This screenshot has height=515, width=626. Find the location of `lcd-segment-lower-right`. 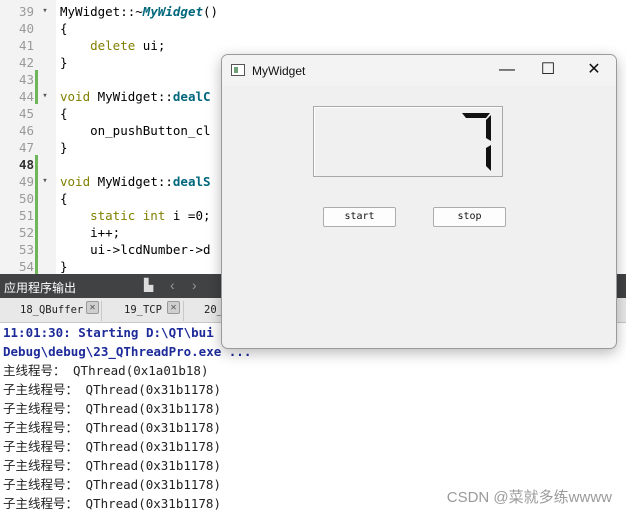

lcd-segment-lower-right is located at coordinates (488, 158).